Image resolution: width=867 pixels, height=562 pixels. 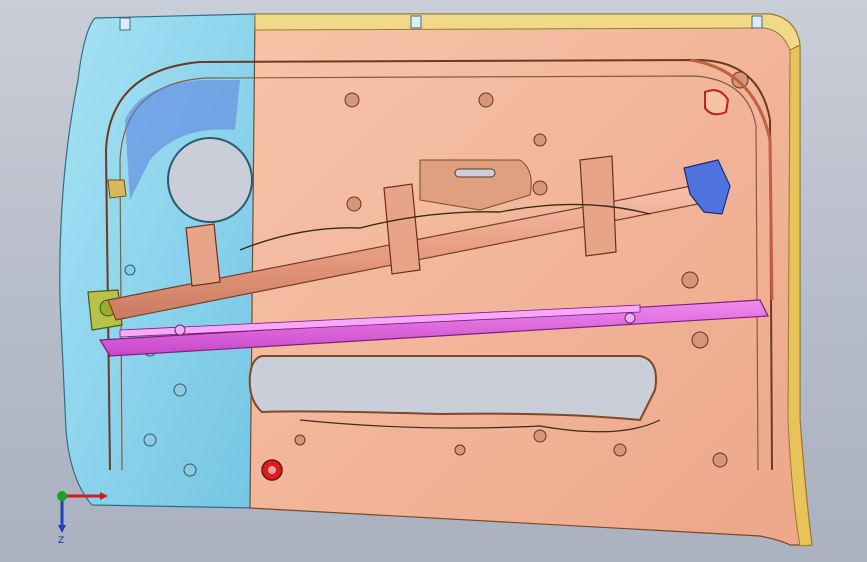 I want to click on rail-mount-left, so click(x=180, y=330).